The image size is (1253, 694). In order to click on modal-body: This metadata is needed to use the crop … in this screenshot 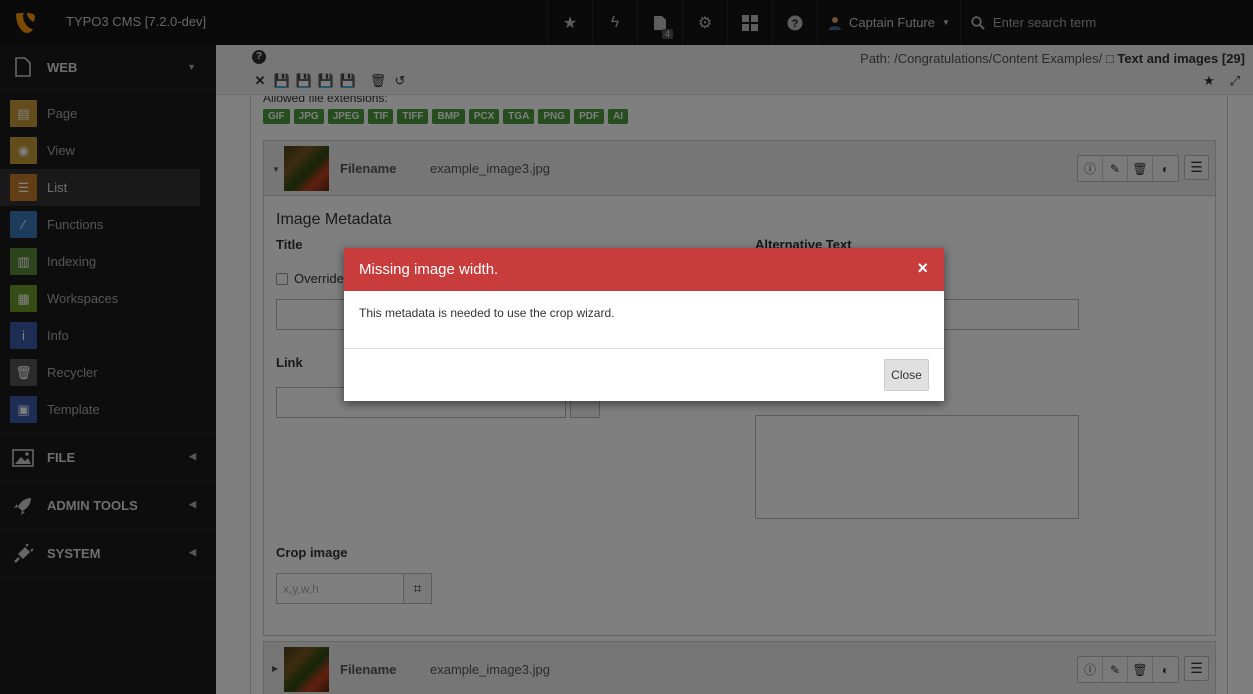, I will do `click(644, 320)`.